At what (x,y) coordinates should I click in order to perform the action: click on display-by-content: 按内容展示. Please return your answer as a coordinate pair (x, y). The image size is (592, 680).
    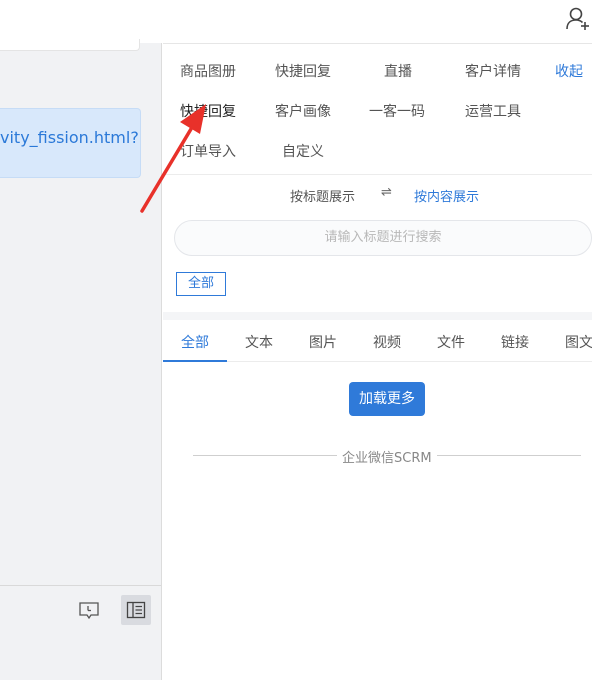
    Looking at the image, I should click on (446, 195).